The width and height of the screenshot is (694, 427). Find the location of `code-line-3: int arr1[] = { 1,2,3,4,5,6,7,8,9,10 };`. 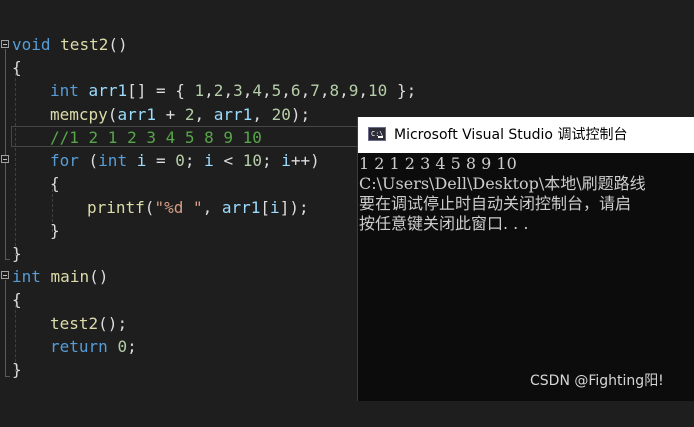

code-line-3: int arr1[] = { 1,2,3,4,5,6,7,8,9,10 }; is located at coordinates (208, 90).